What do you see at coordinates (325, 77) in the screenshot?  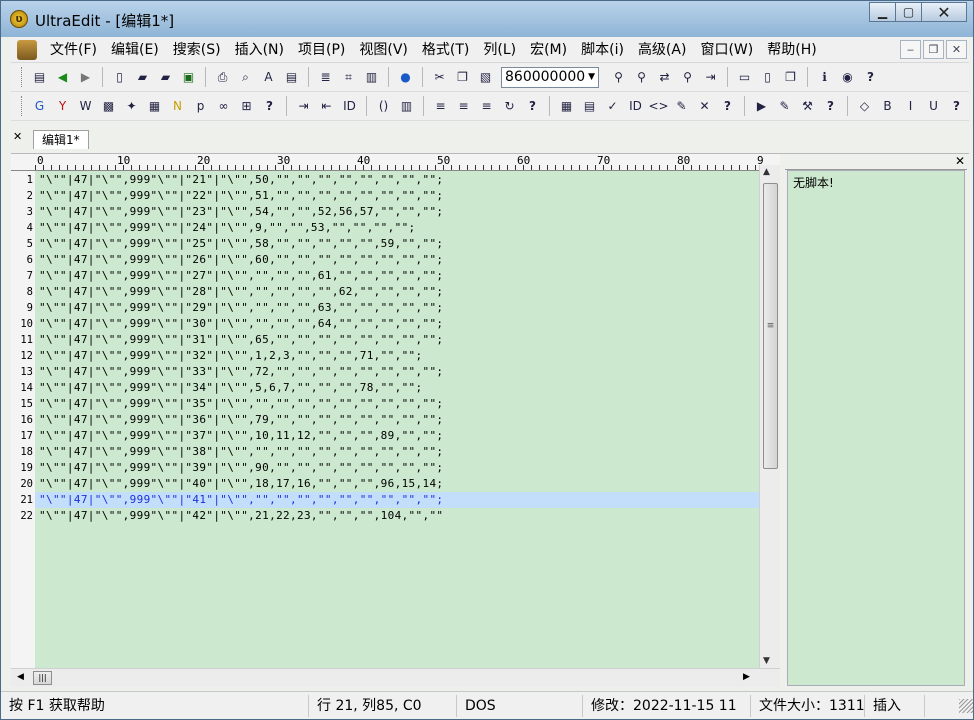 I see `wrap-icon: ≣` at bounding box center [325, 77].